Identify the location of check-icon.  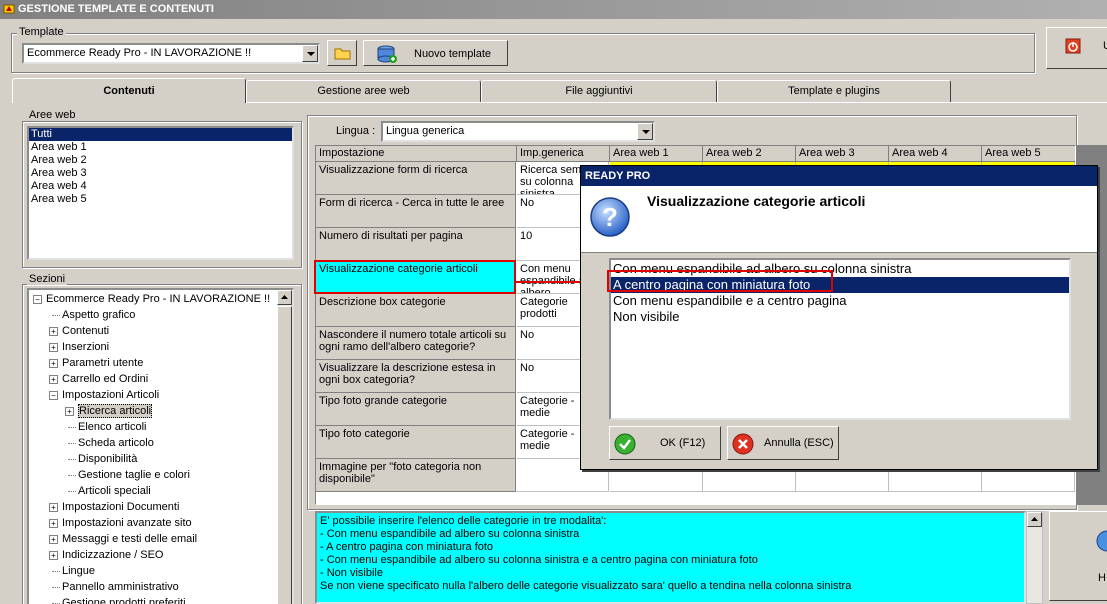
(625, 444).